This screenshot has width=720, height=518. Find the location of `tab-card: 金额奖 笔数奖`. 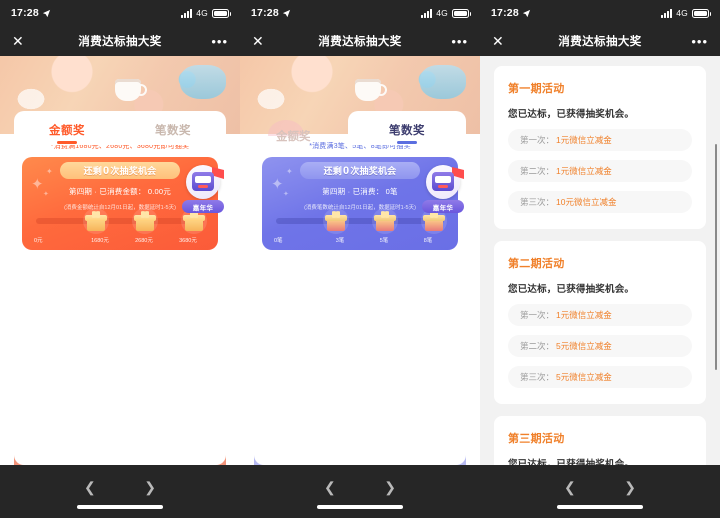

tab-card: 金额奖 笔数奖 is located at coordinates (120, 128).